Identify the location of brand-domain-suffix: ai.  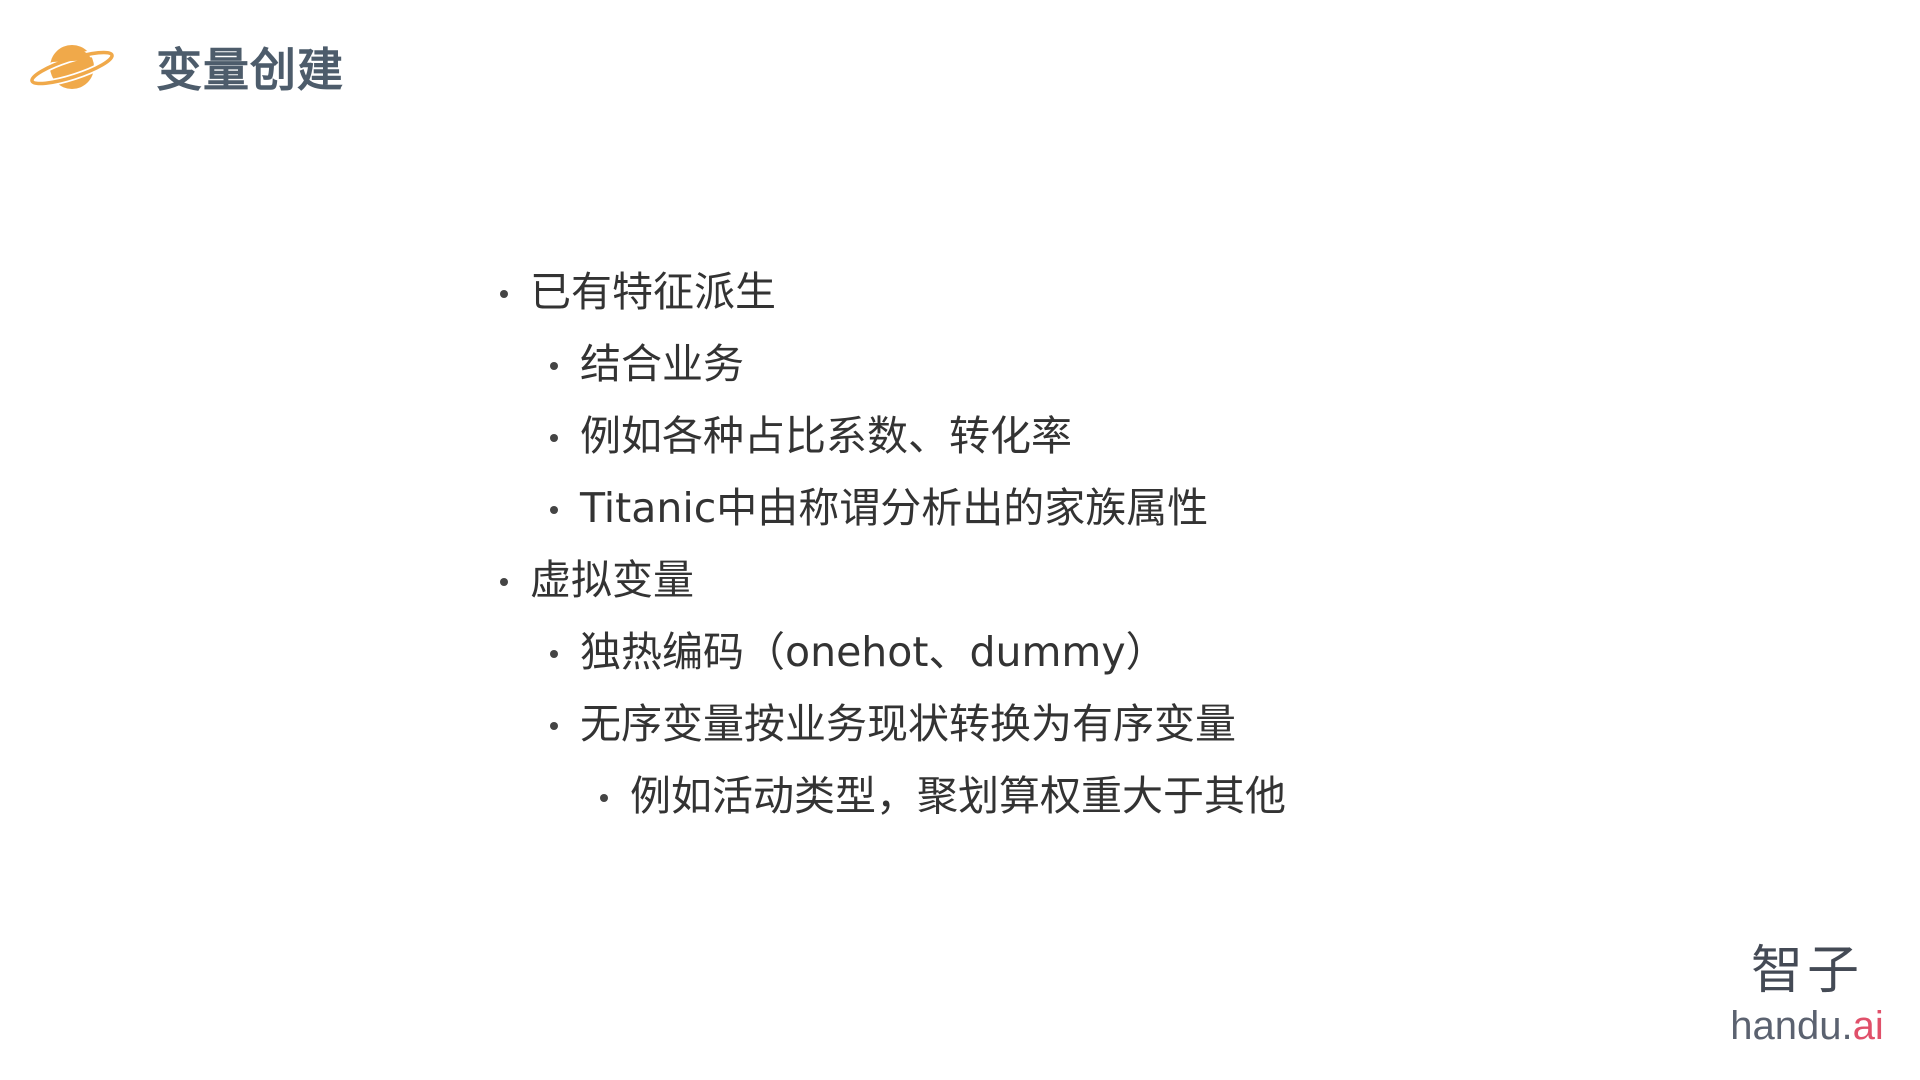
(1868, 1026).